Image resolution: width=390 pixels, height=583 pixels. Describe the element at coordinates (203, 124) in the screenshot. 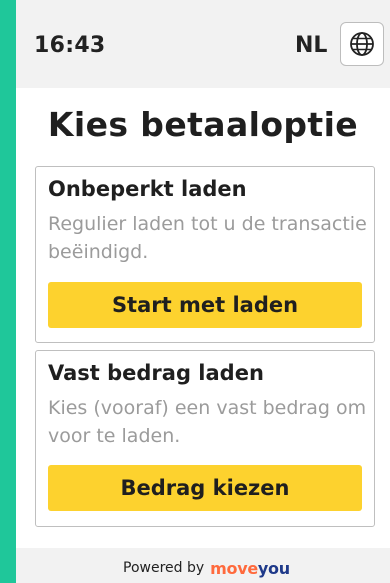

I see `page-title: Kies betaaloptie` at that location.